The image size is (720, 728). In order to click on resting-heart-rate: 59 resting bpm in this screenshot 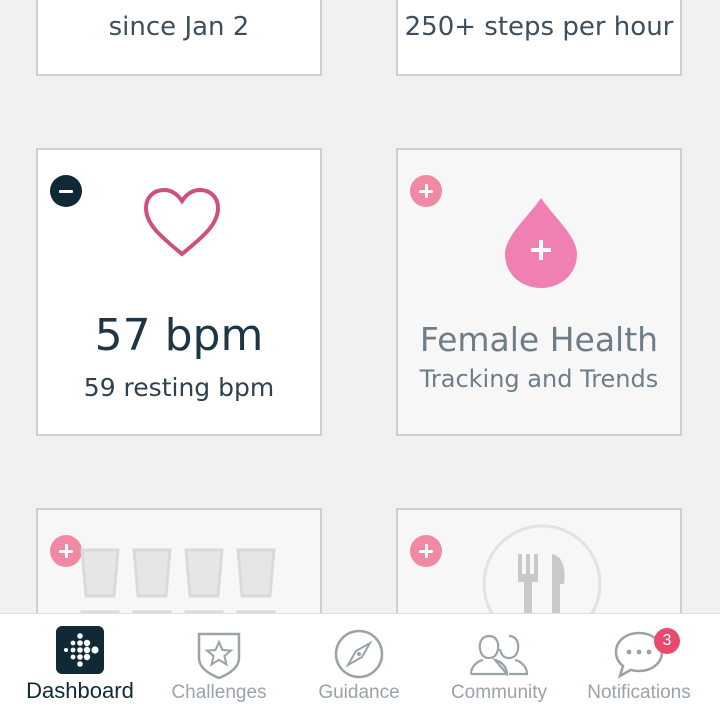, I will do `click(179, 387)`.